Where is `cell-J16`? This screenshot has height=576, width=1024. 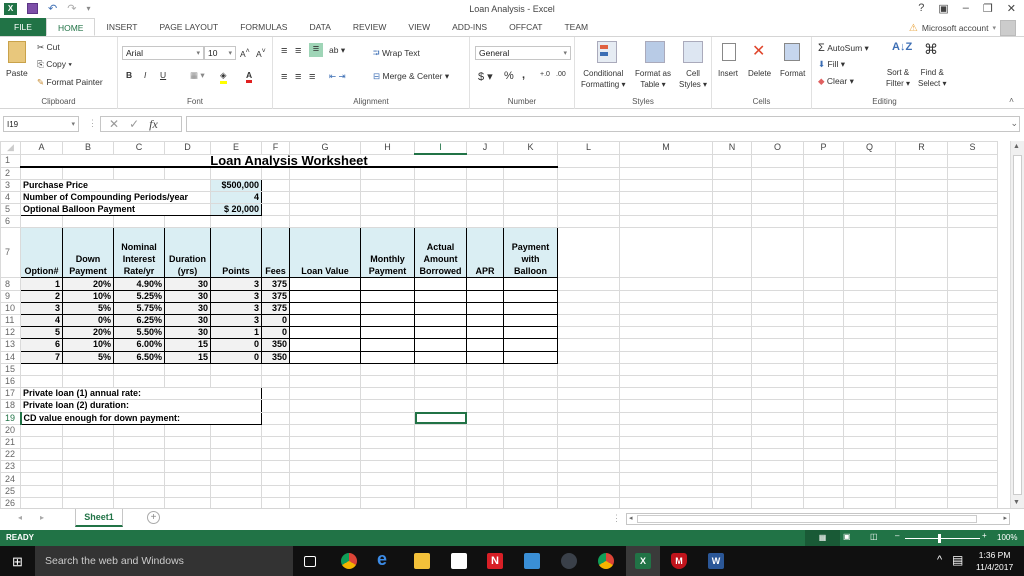 cell-J16 is located at coordinates (485, 381).